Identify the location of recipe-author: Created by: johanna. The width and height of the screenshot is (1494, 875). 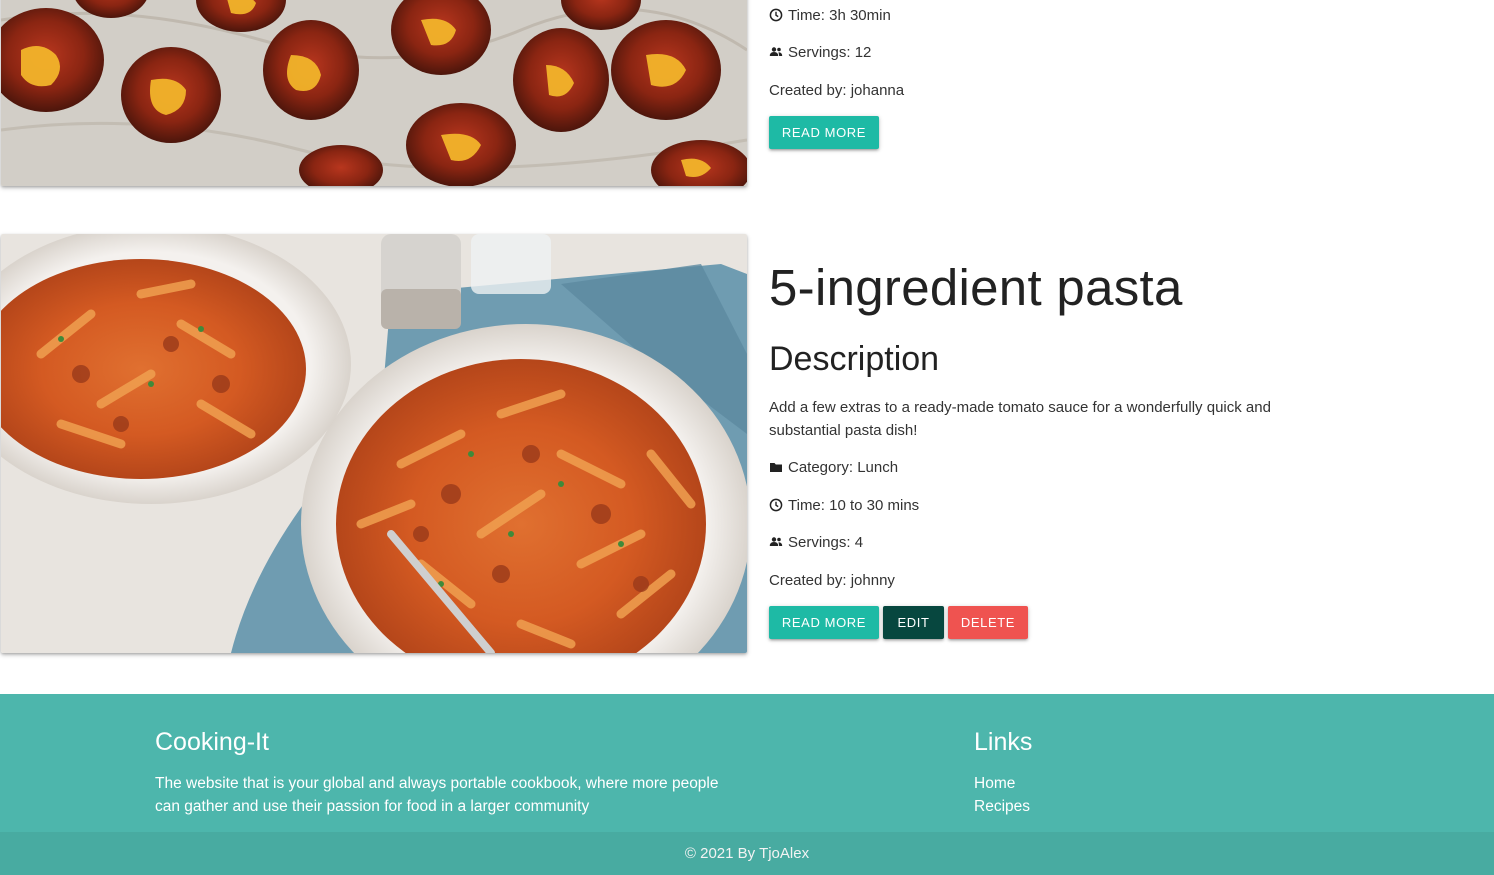
(836, 90).